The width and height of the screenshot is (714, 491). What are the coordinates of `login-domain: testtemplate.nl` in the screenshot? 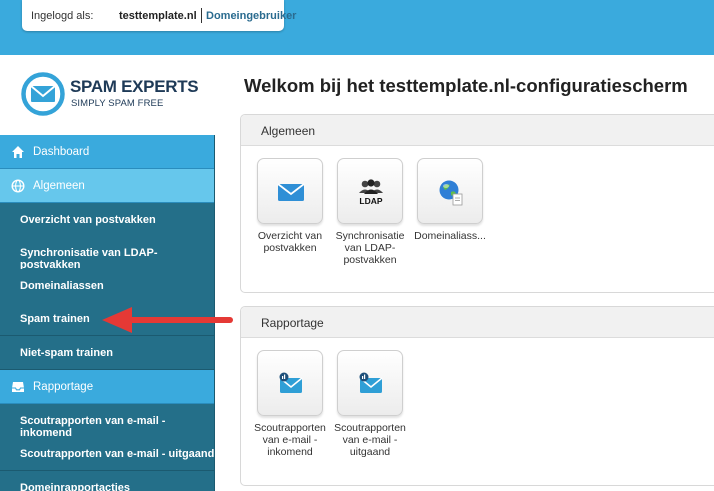 It's located at (158, 16).